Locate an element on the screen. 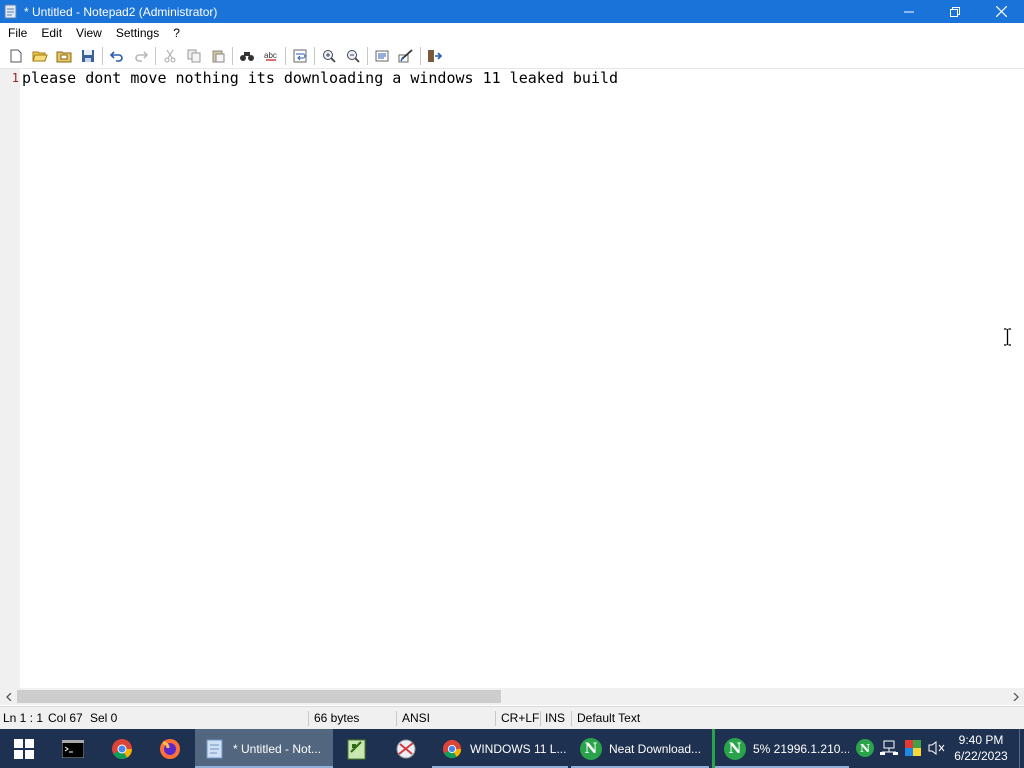  close-icon is located at coordinates (1001, 11).